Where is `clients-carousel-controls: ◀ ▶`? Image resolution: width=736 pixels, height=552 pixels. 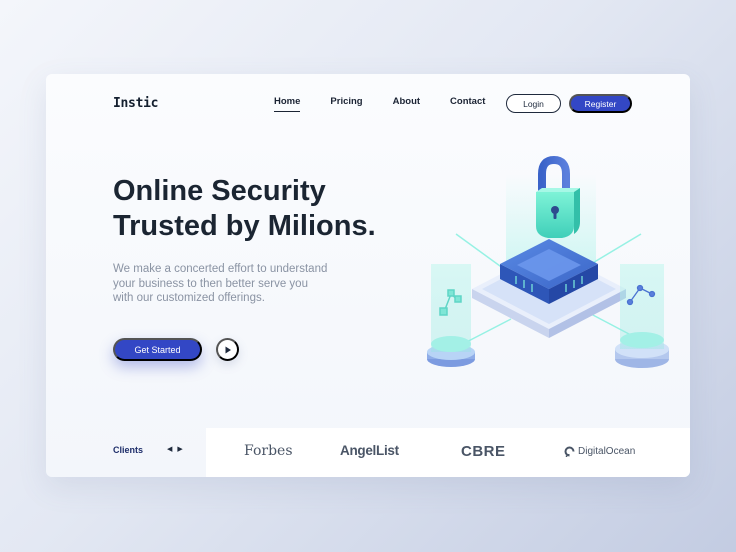
clients-carousel-controls: ◀ ▶ is located at coordinates (177, 449).